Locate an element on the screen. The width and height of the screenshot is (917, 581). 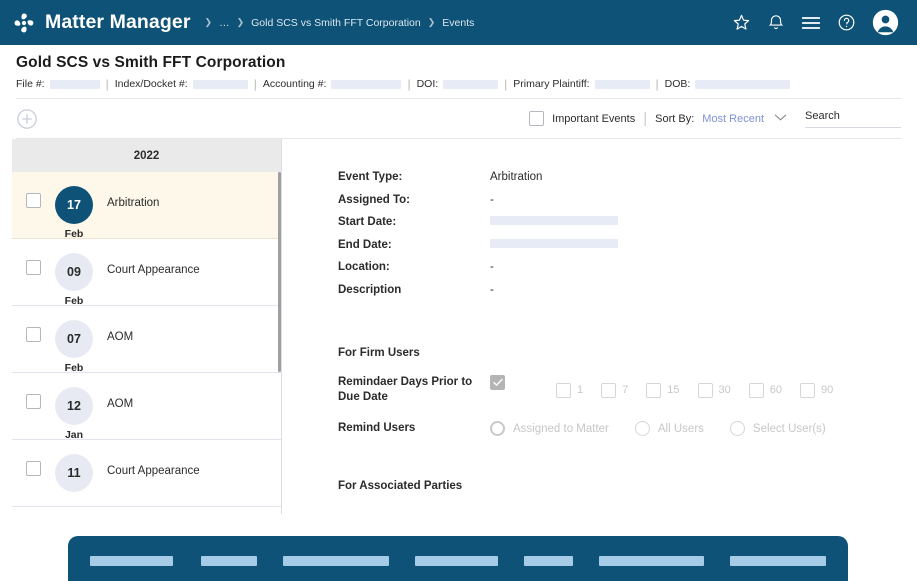
detail-label: Start Date: is located at coordinates (367, 222).